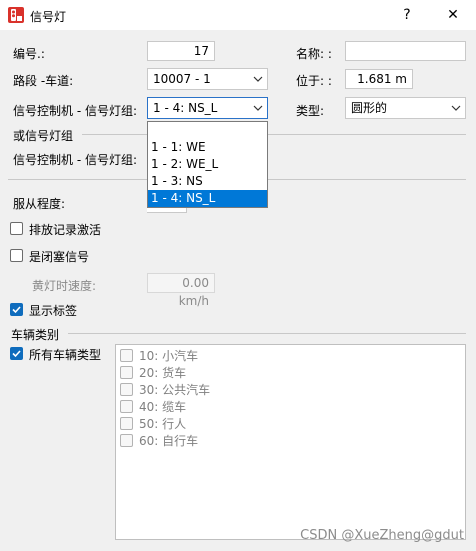 The height and width of the screenshot is (551, 476). What do you see at coordinates (16, 228) in the screenshot?
I see `discharge-record-checkbox` at bounding box center [16, 228].